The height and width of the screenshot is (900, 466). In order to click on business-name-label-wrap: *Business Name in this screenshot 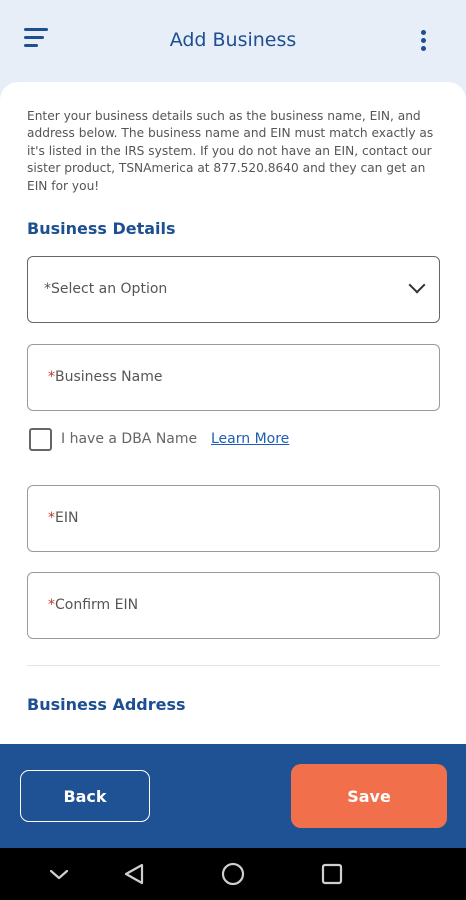, I will do `click(105, 377)`.